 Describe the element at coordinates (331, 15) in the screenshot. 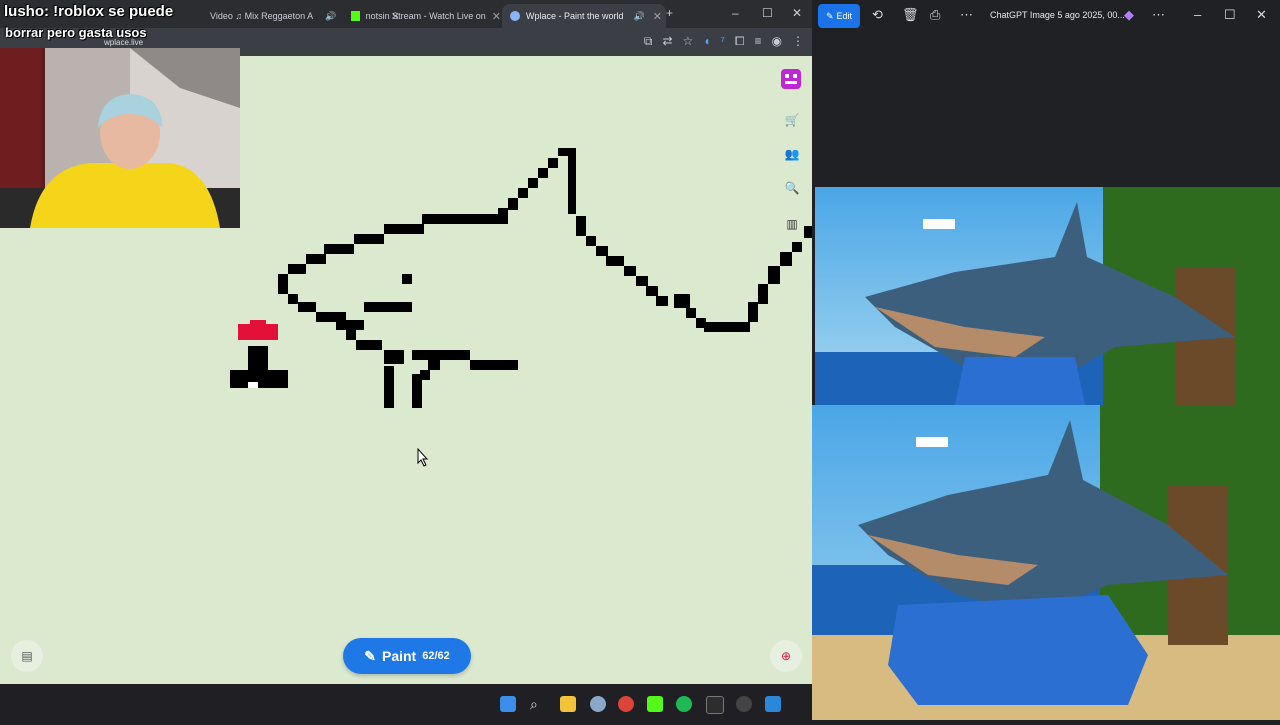

I see `speaker-icon: 🔊` at that location.